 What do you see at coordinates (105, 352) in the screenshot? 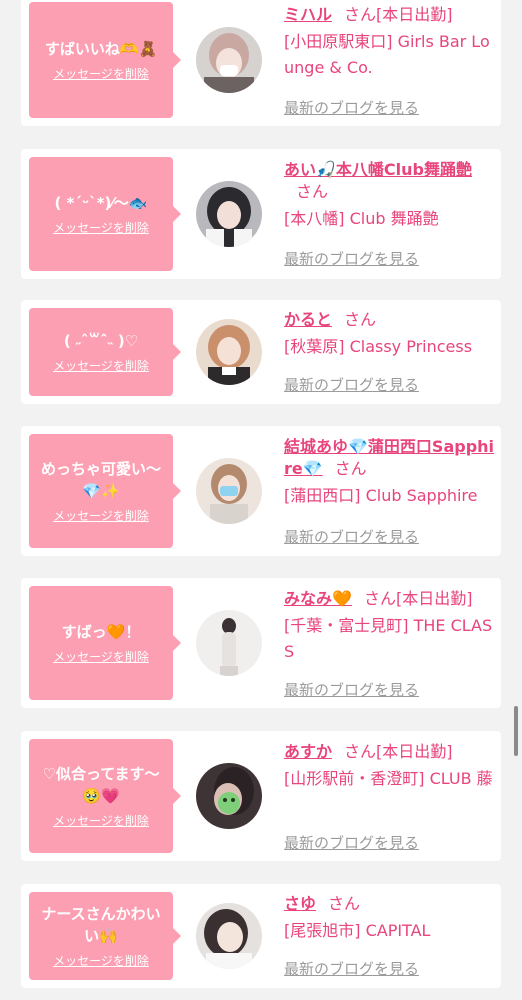
I see `message-bubble: ( ˶ˆ꒳ˆ˵ )♡ メッセージを削除` at bounding box center [105, 352].